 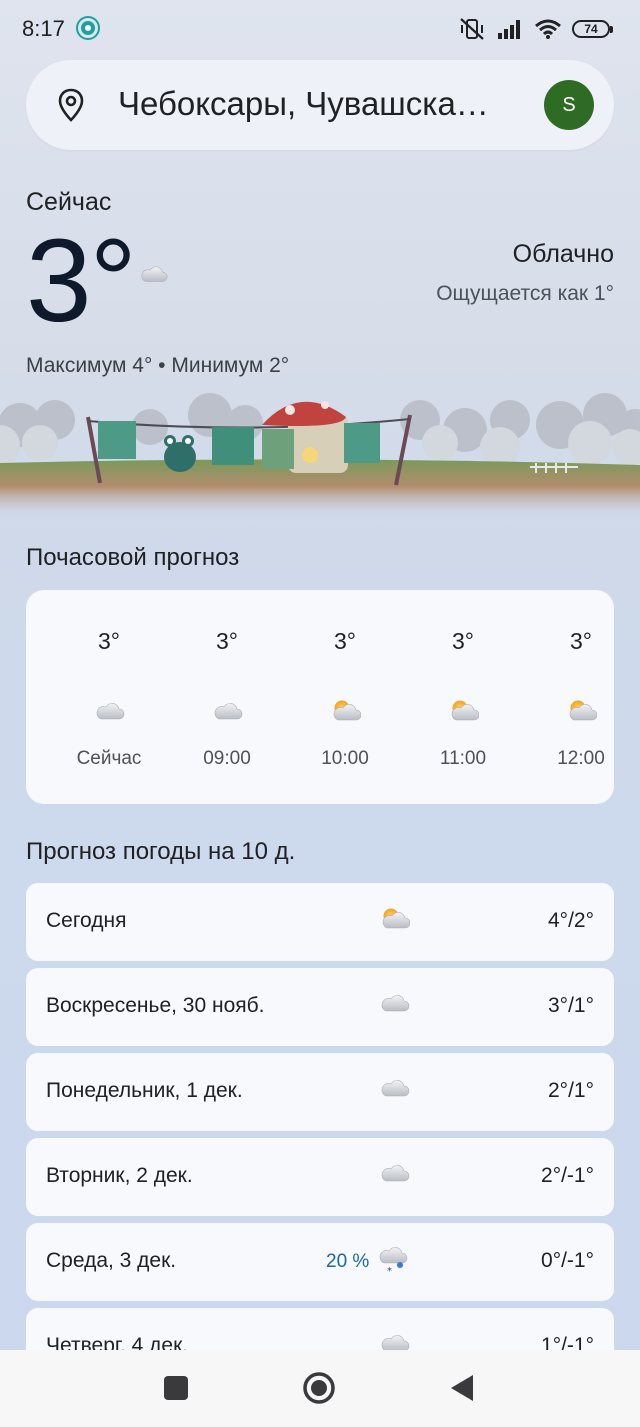 I want to click on day-name: Понедельник, 1 дек., so click(x=144, y=1090).